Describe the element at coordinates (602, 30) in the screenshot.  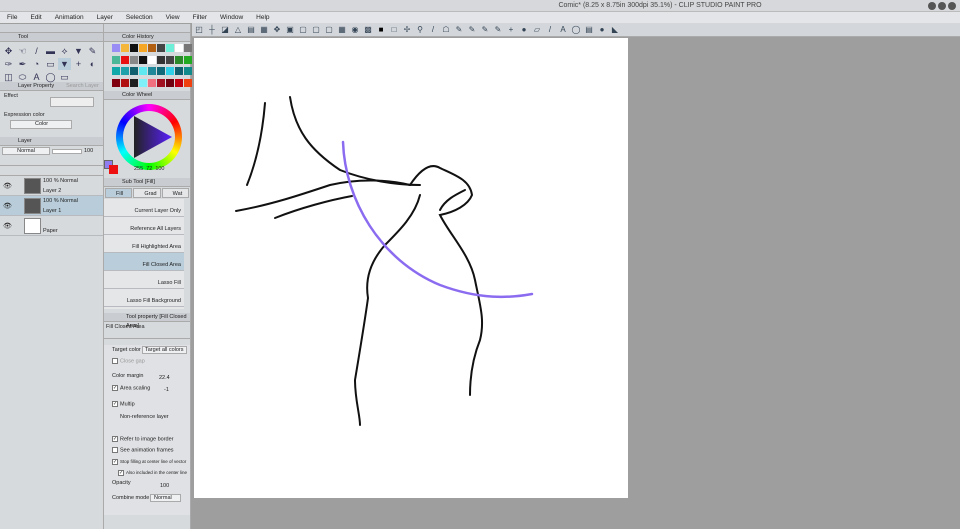
I see `toolbar-icon-31: ●` at that location.